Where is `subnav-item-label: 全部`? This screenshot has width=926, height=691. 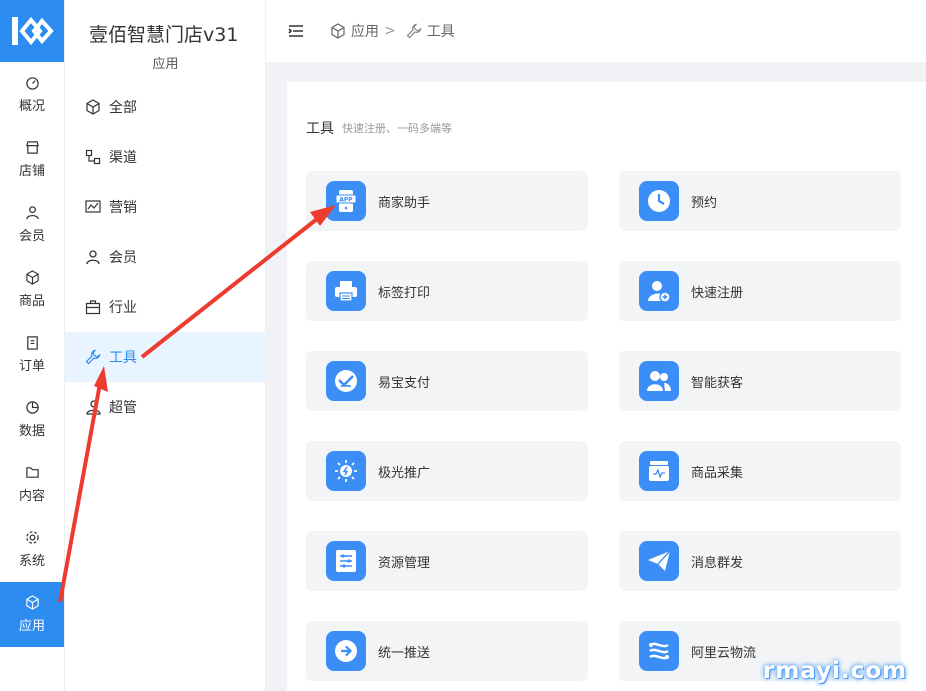 subnav-item-label: 全部 is located at coordinates (123, 108).